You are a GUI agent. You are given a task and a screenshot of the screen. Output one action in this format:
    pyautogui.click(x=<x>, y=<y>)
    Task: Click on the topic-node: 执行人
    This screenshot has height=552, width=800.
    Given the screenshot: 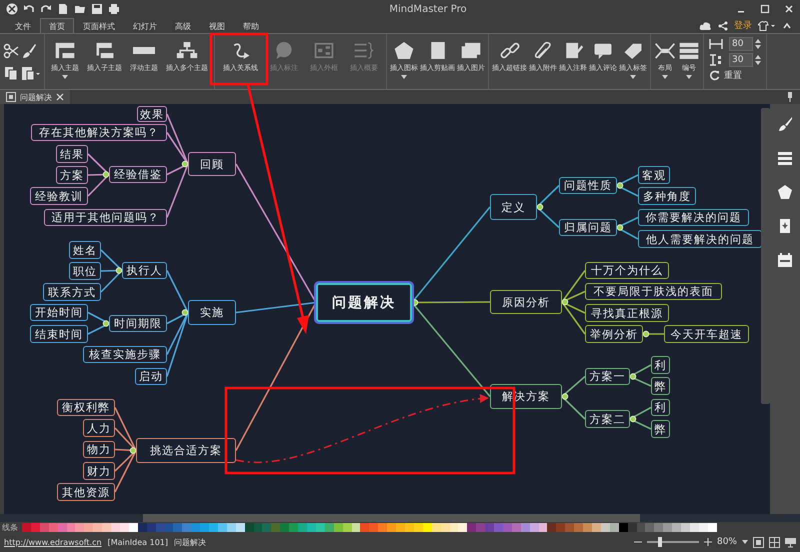 What is the action you would take?
    pyautogui.click(x=144, y=270)
    